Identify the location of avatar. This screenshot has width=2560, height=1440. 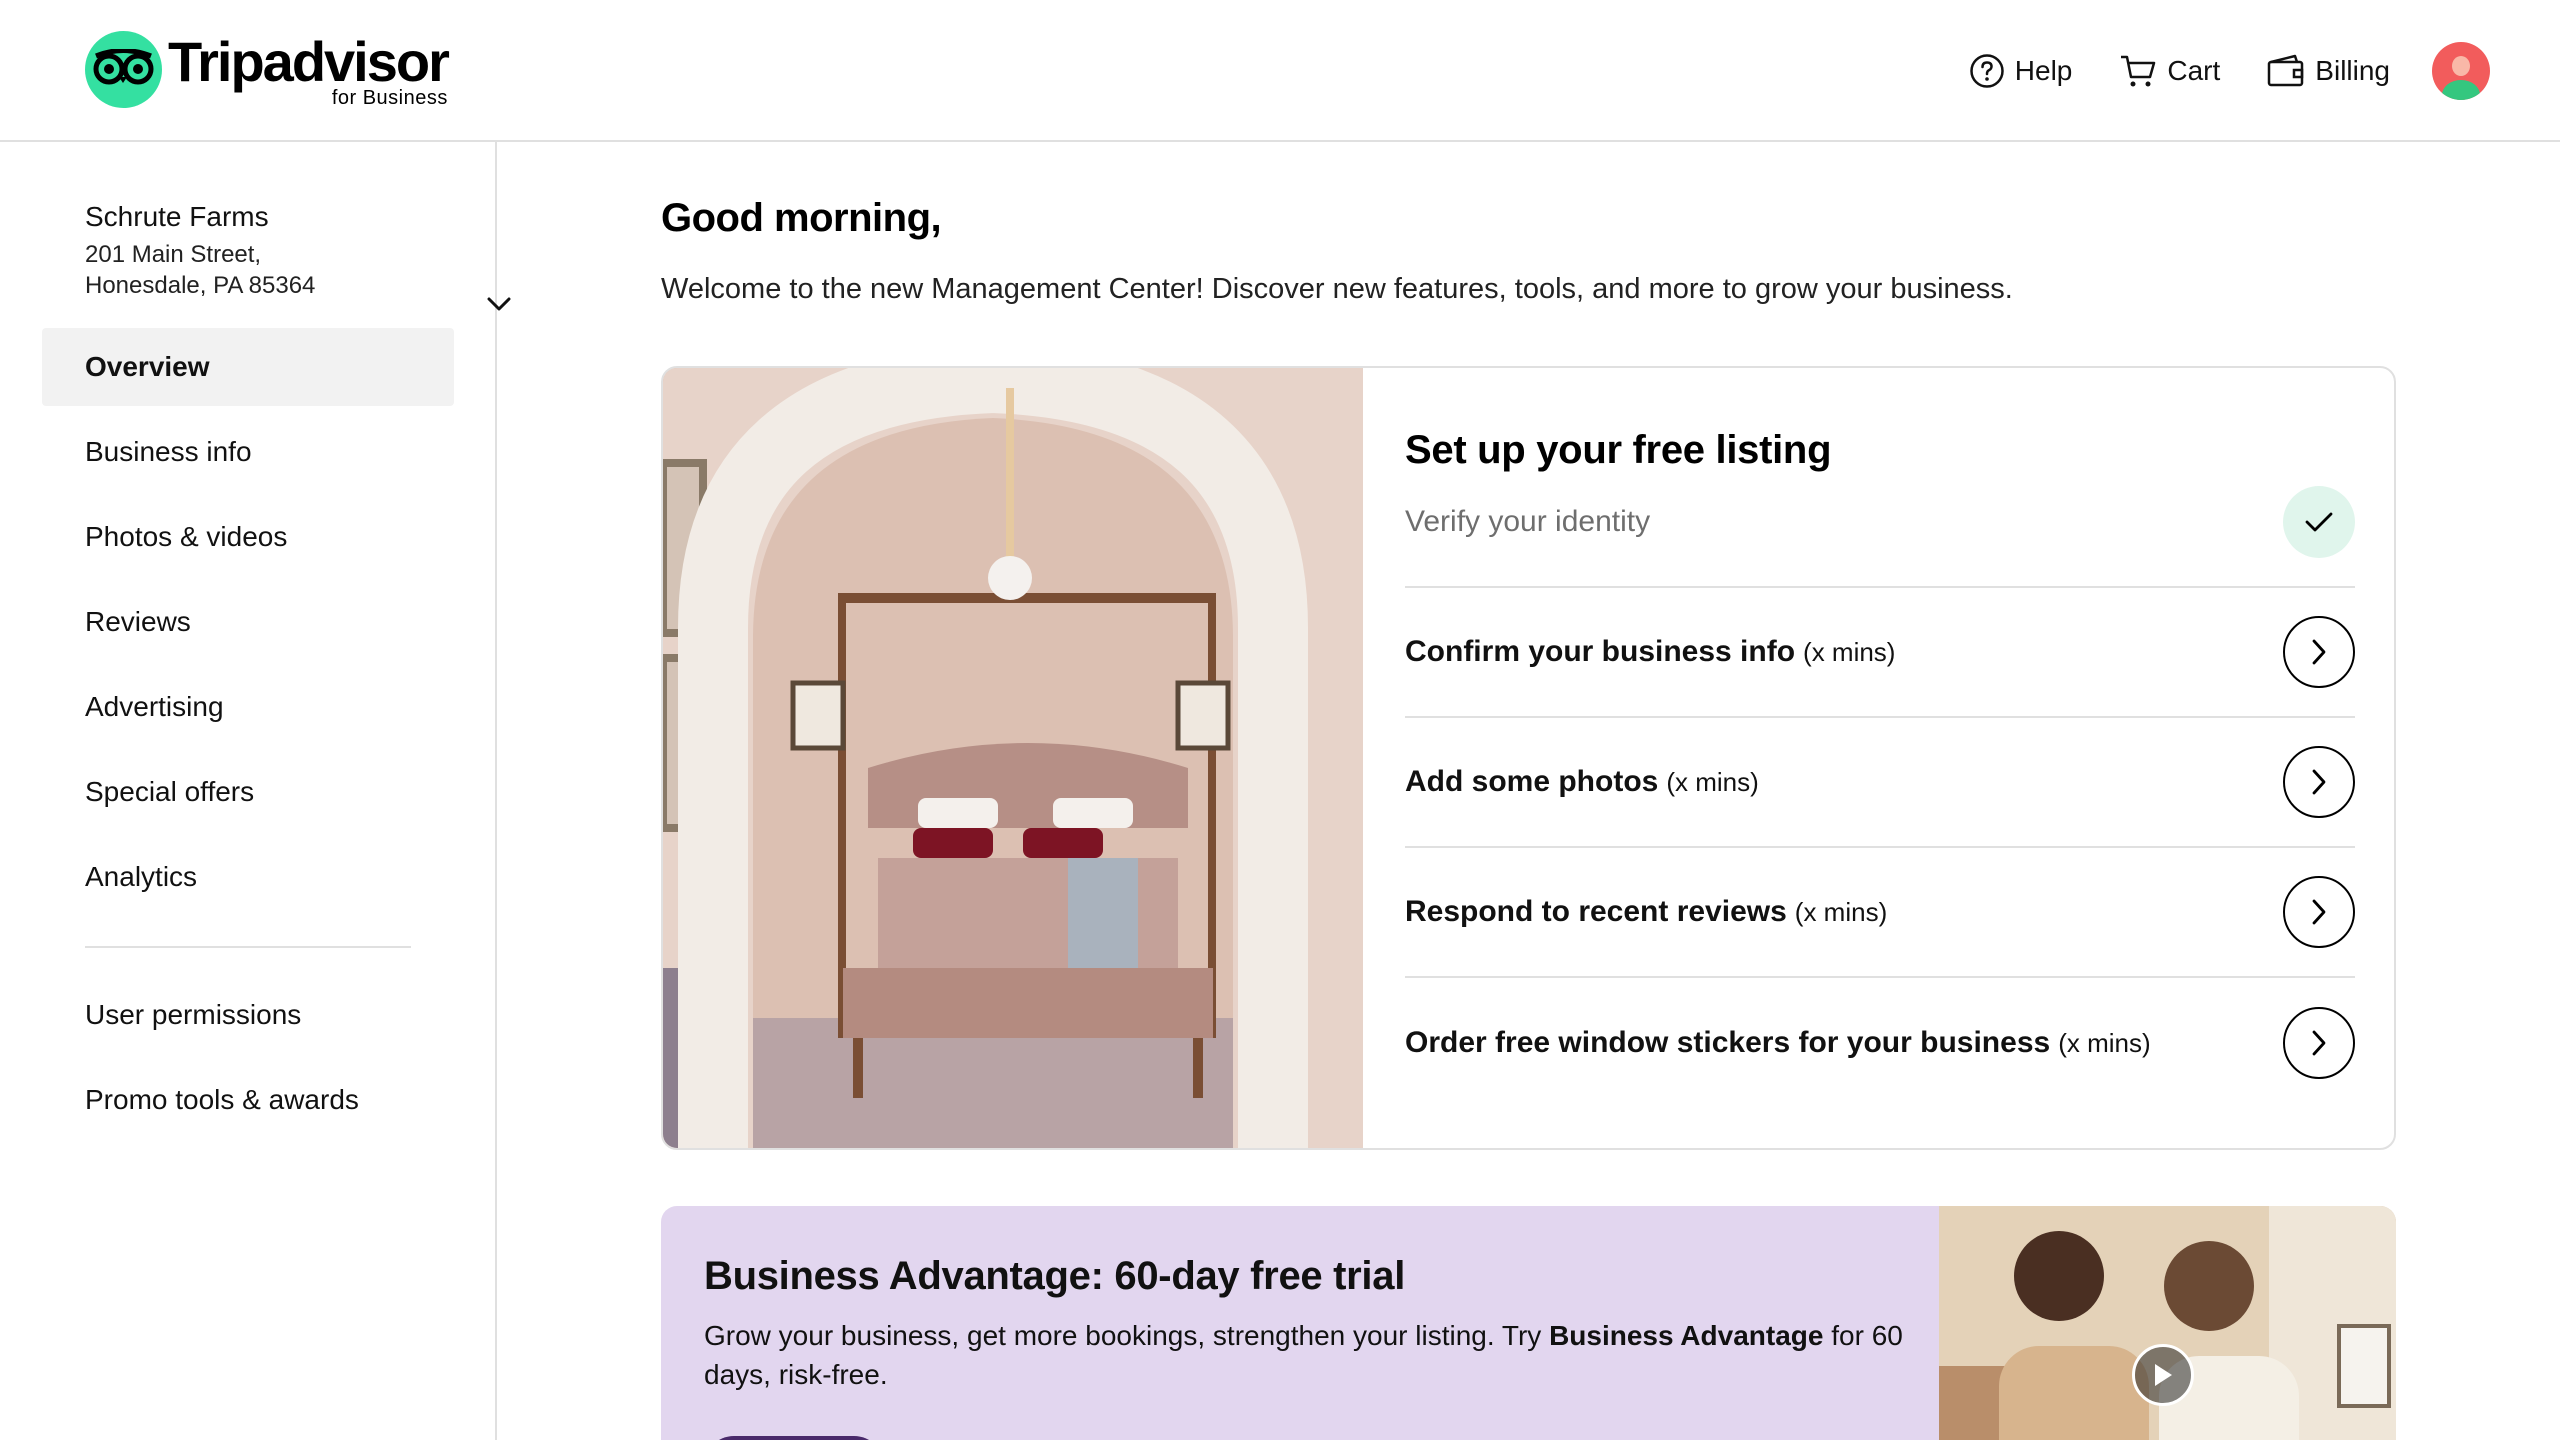
(2461, 71).